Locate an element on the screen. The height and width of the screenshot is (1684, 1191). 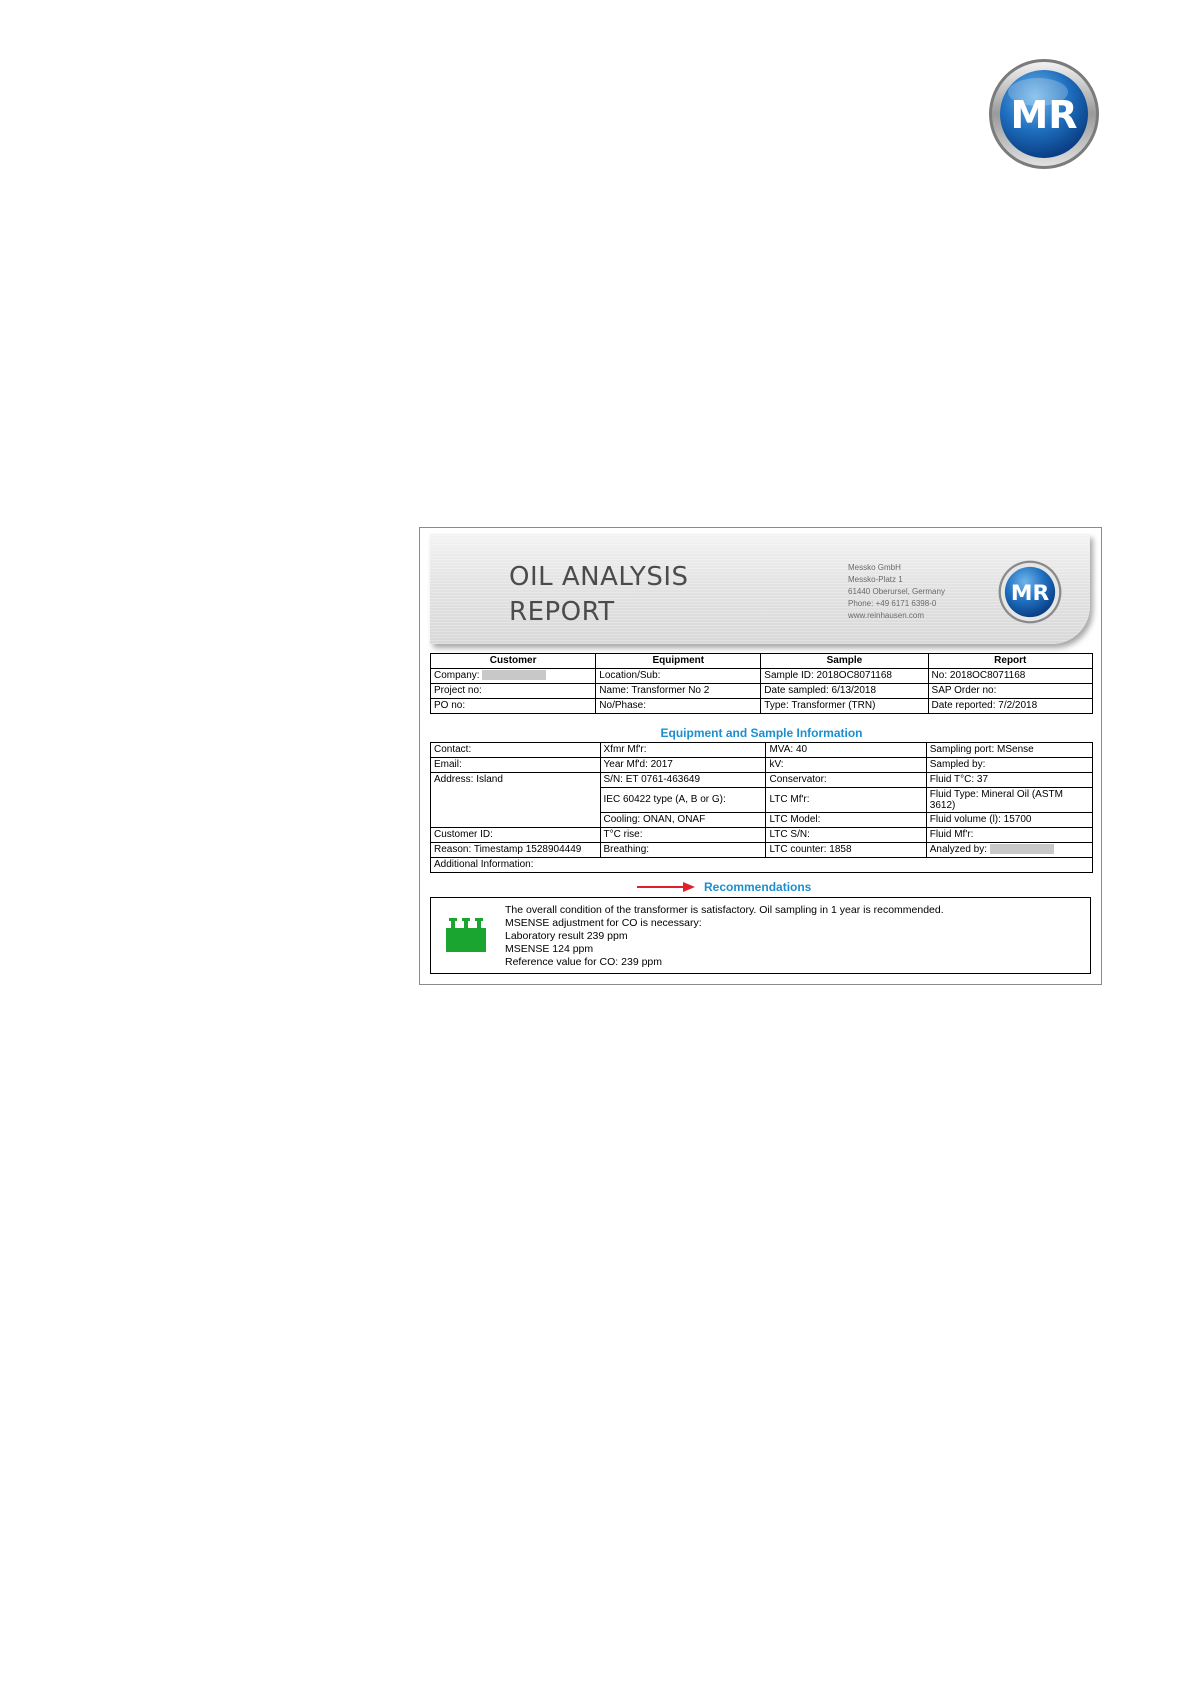
table-cell: Fluid volume (l): 15700 is located at coordinates (1009, 820).